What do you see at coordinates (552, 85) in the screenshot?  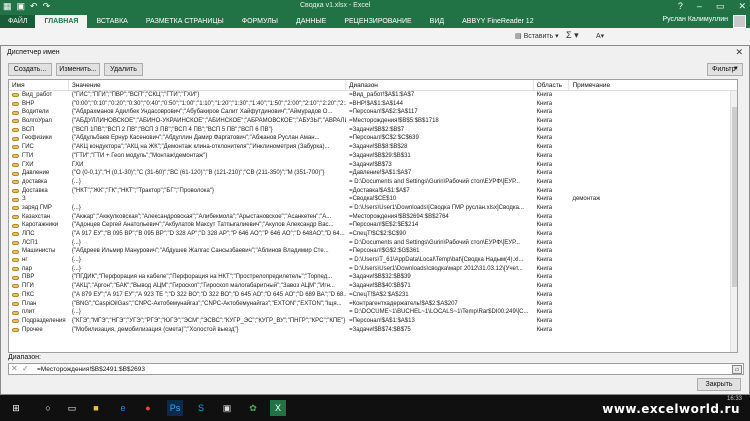 I see `column-header-scope: Область` at bounding box center [552, 85].